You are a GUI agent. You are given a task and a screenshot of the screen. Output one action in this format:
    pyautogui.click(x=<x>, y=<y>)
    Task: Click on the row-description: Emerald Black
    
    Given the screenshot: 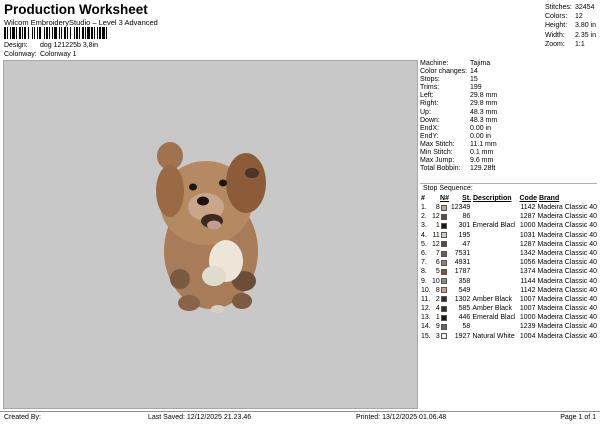 What is the action you would take?
    pyautogui.click(x=493, y=318)
    